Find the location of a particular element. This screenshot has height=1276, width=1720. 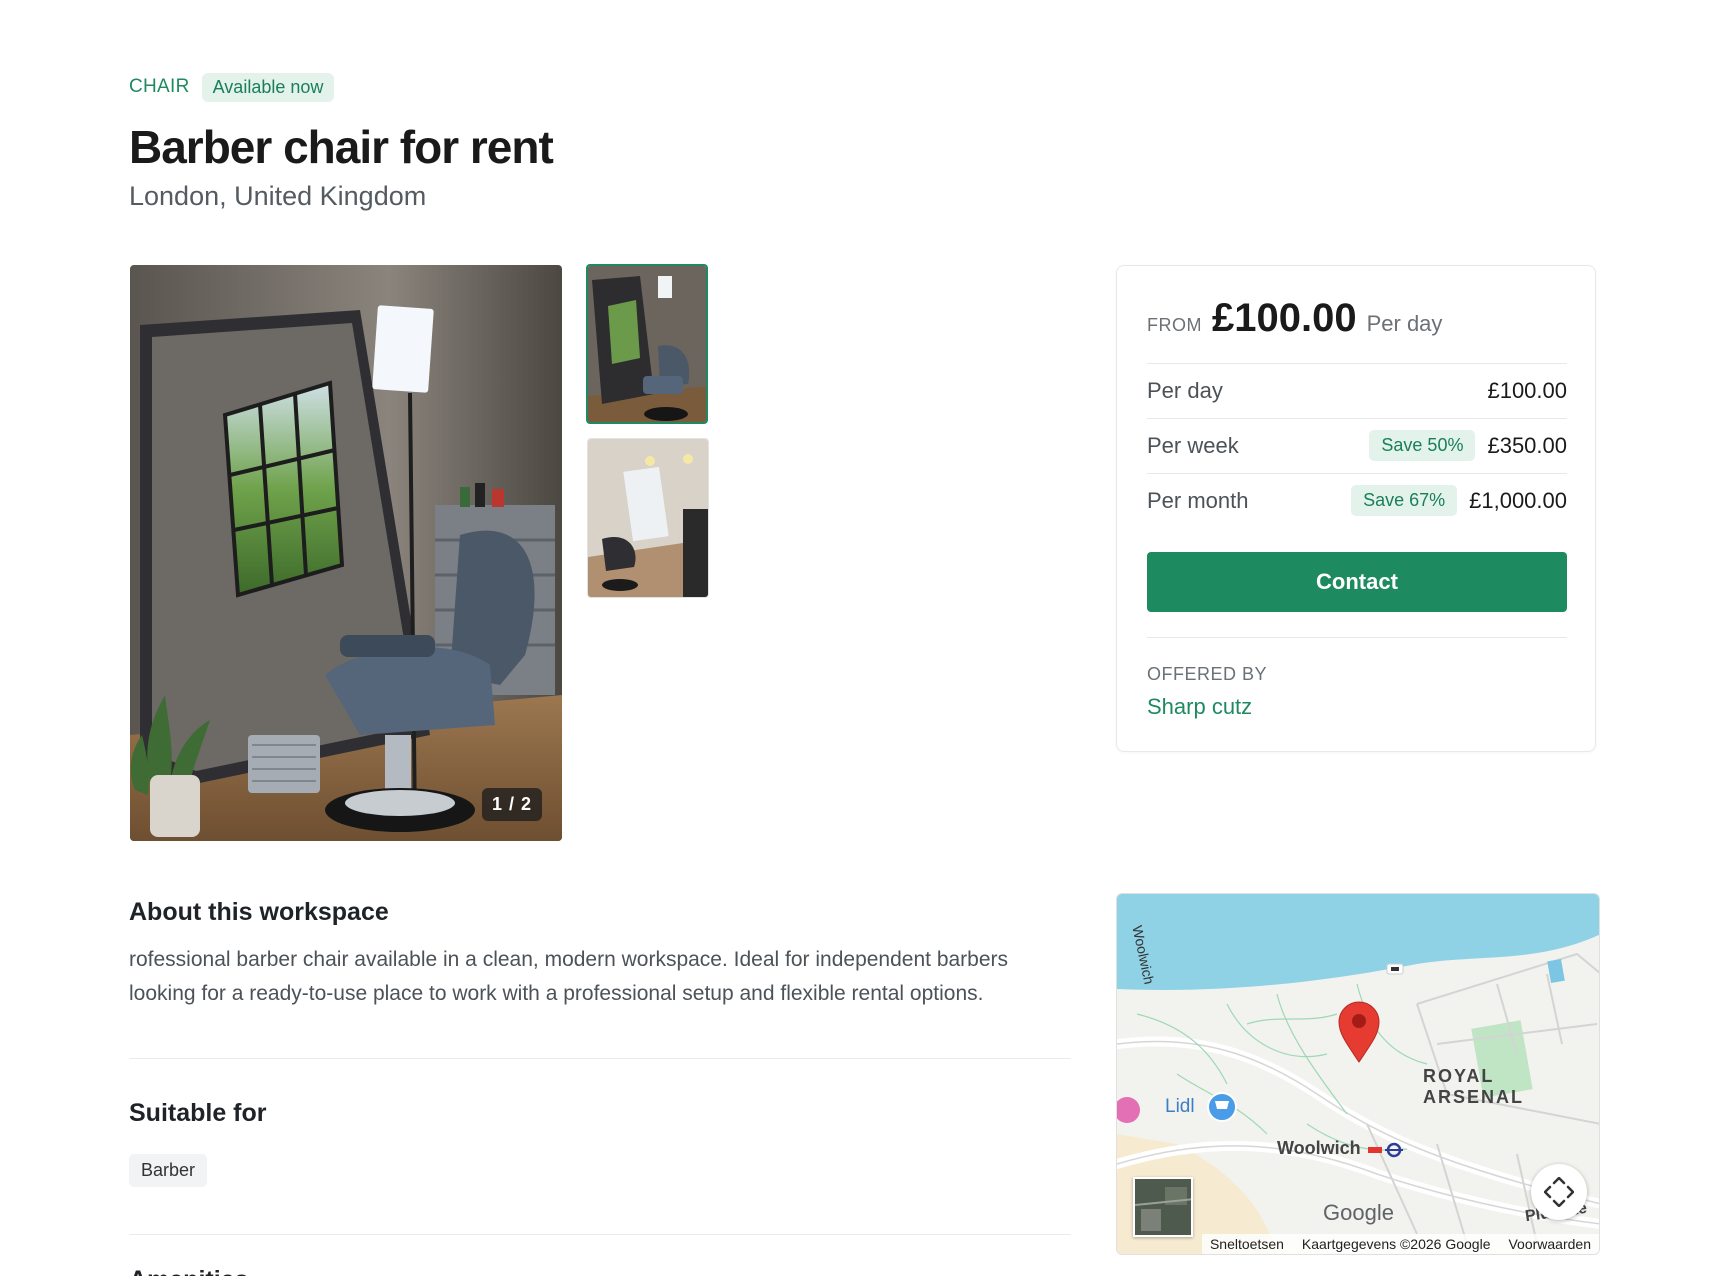

from-label: FROM is located at coordinates (1174, 325).